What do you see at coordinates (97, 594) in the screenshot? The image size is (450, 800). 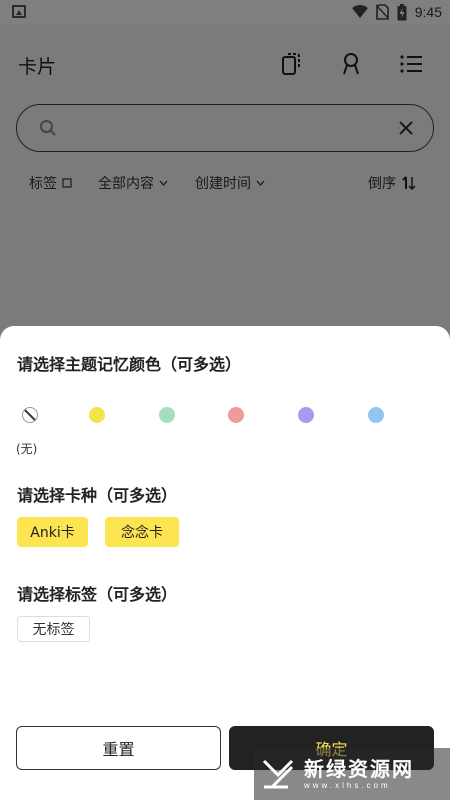 I see `tag-section-title: 请选择标签（可多选）` at bounding box center [97, 594].